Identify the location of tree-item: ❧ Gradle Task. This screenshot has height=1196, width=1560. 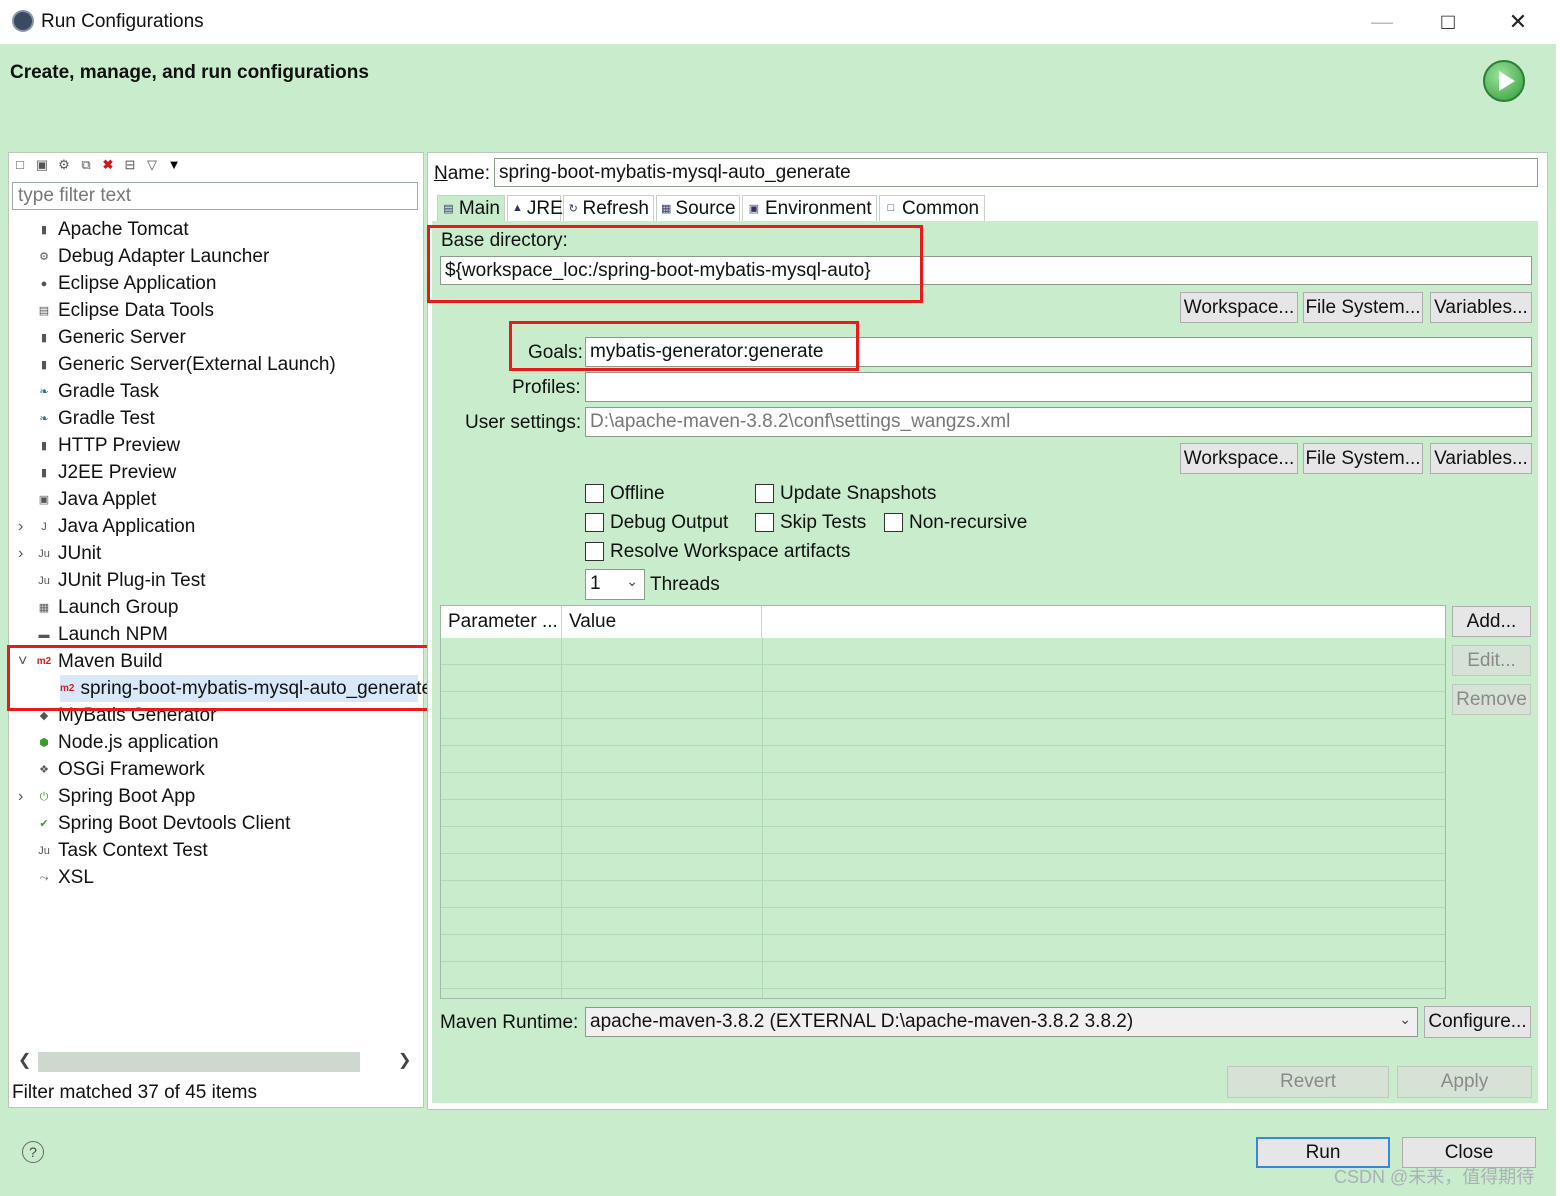
(97, 391).